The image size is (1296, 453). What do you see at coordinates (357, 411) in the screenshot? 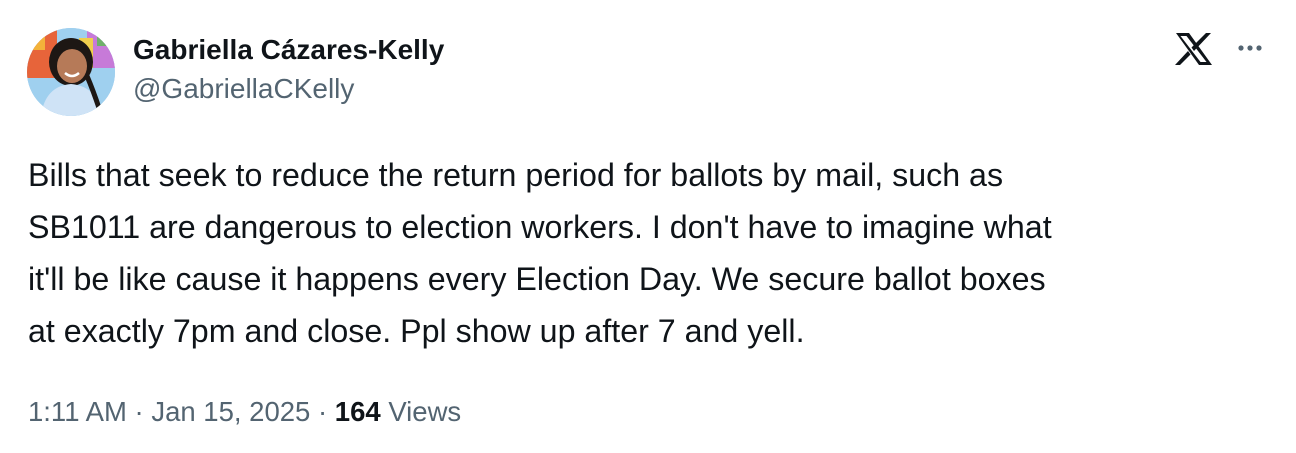
I see `views-count: 164` at bounding box center [357, 411].